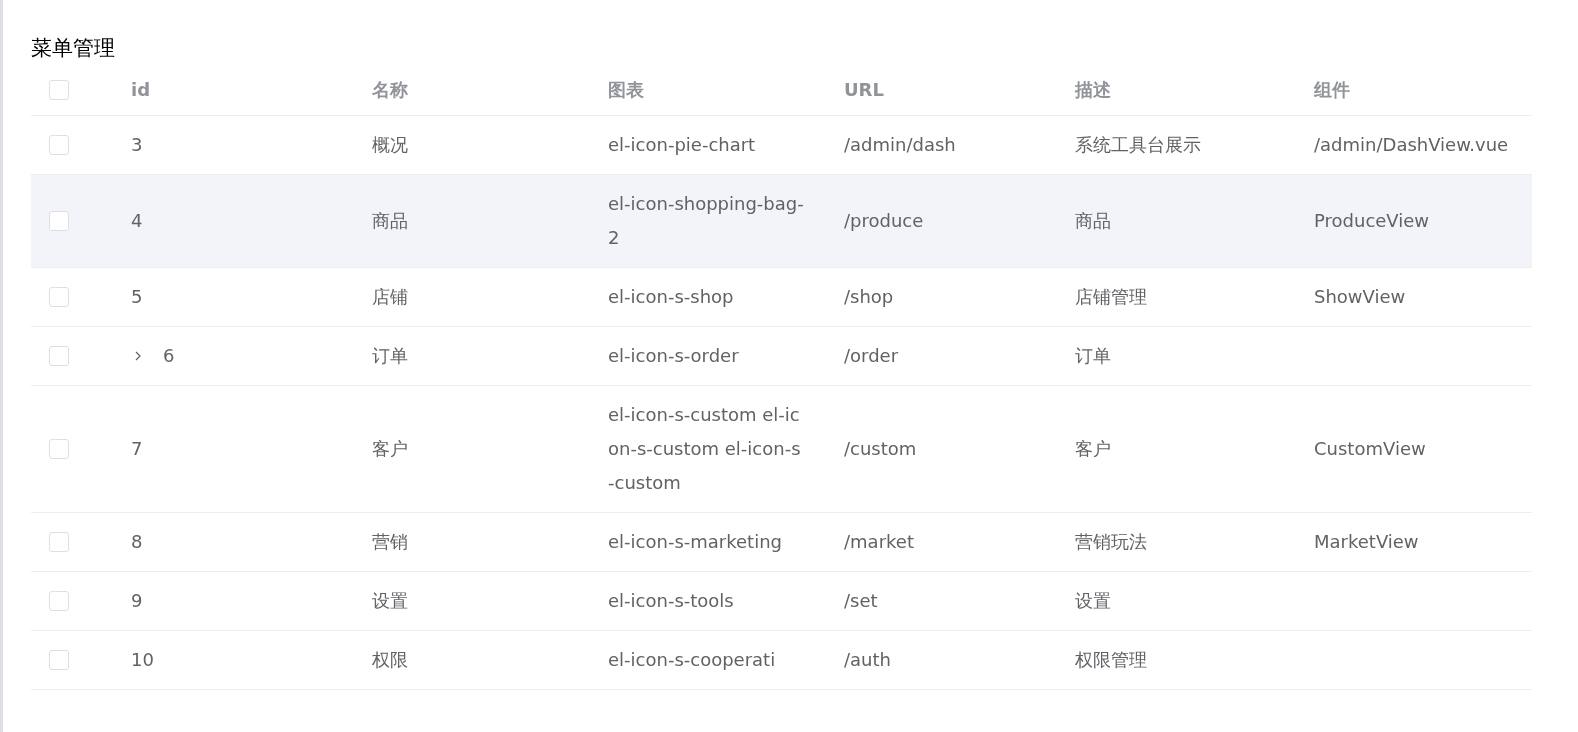  I want to click on table-cell-text: /shop, so click(869, 297).